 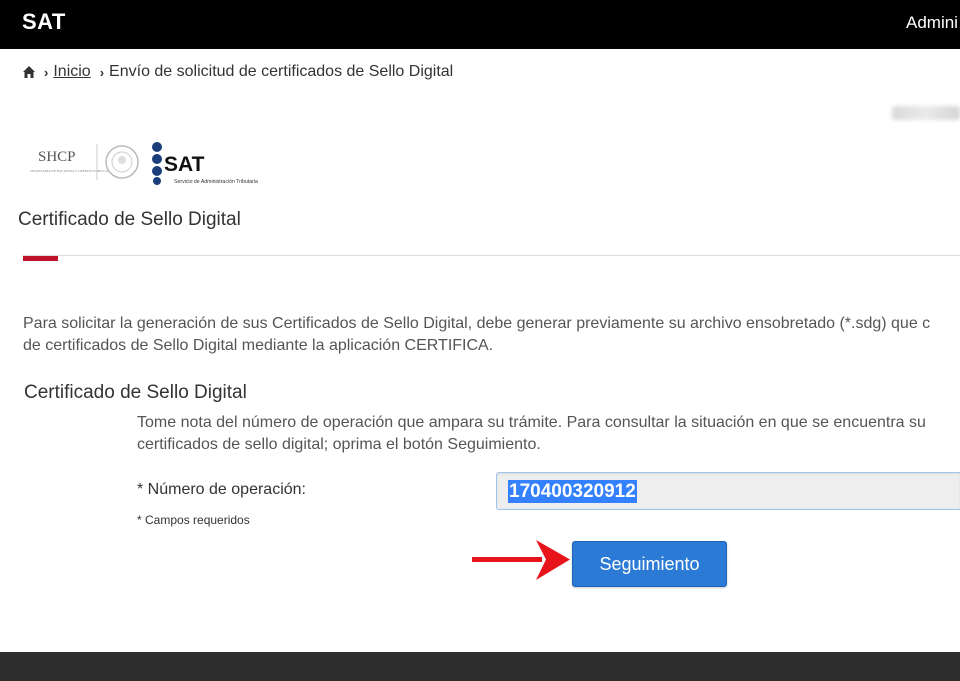 I want to click on title-accent-bar, so click(x=40, y=258).